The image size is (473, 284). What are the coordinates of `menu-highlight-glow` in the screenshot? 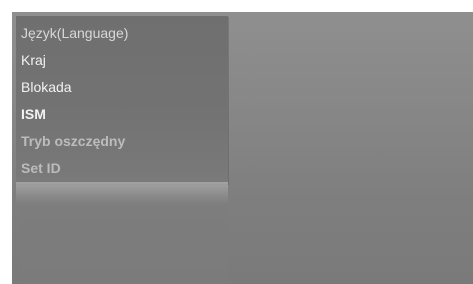 It's located at (122, 193).